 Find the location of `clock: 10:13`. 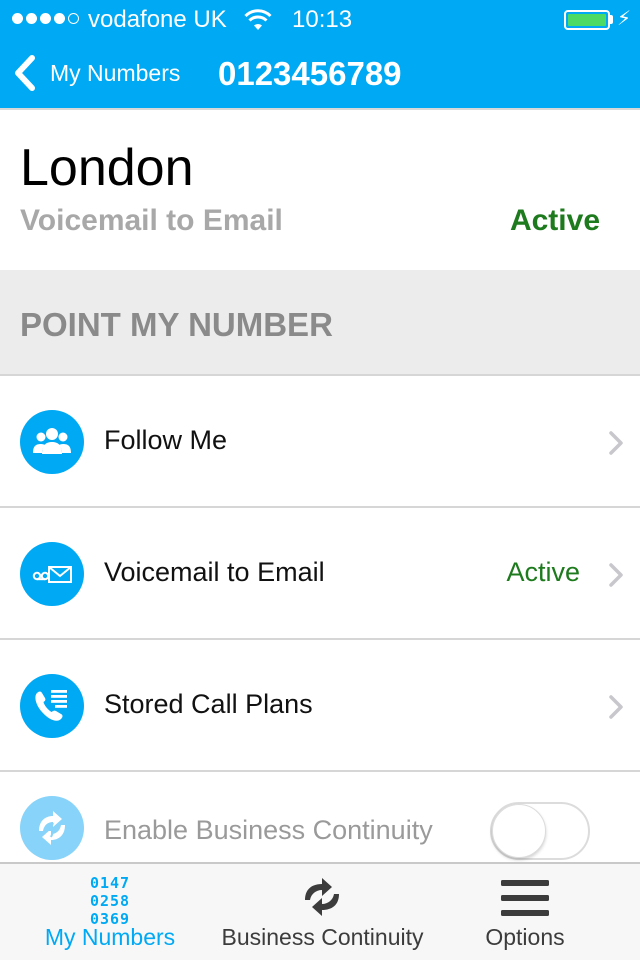

clock: 10:13 is located at coordinates (322, 19).